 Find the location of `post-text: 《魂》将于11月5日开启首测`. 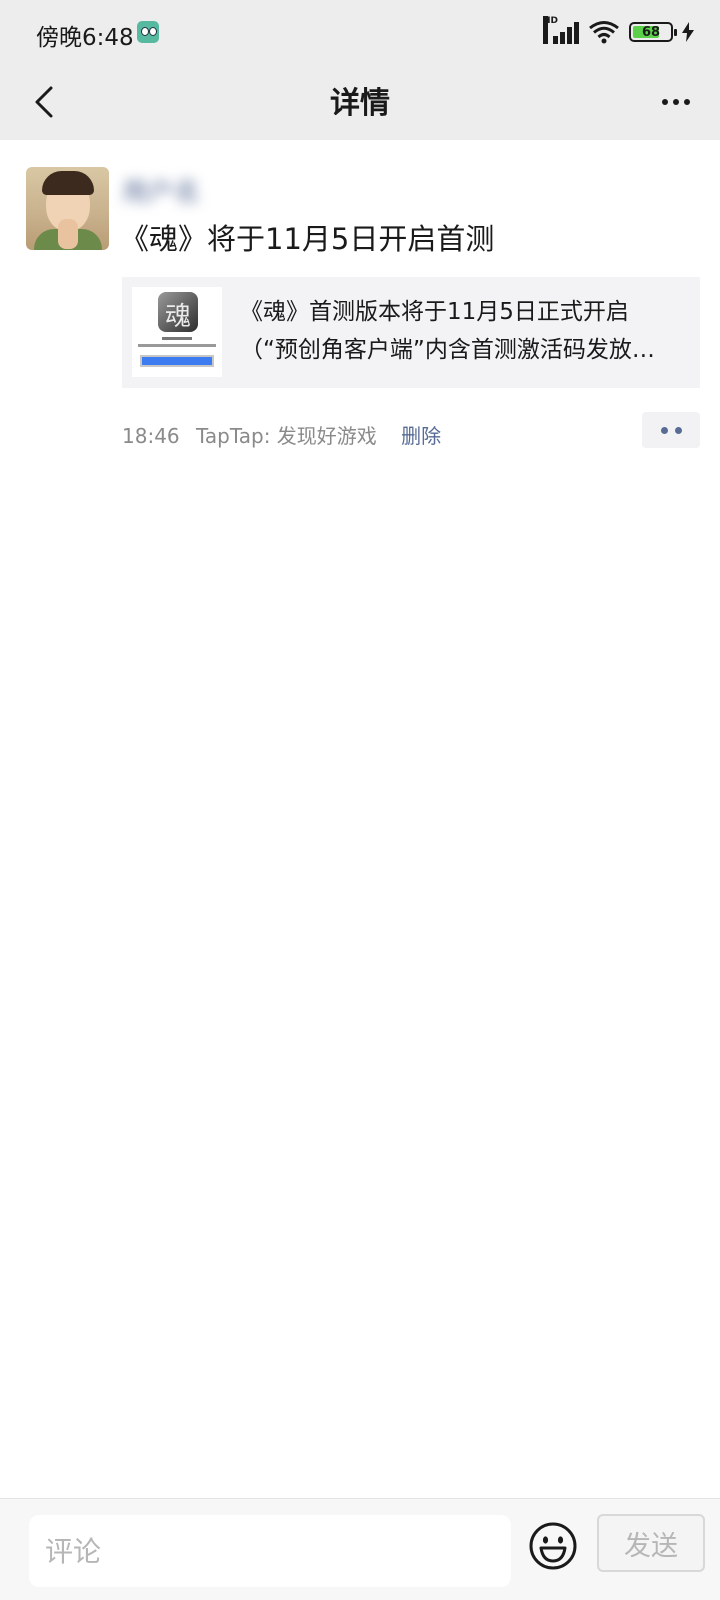

post-text: 《魂》将于11月5日开启首测 is located at coordinates (307, 239).